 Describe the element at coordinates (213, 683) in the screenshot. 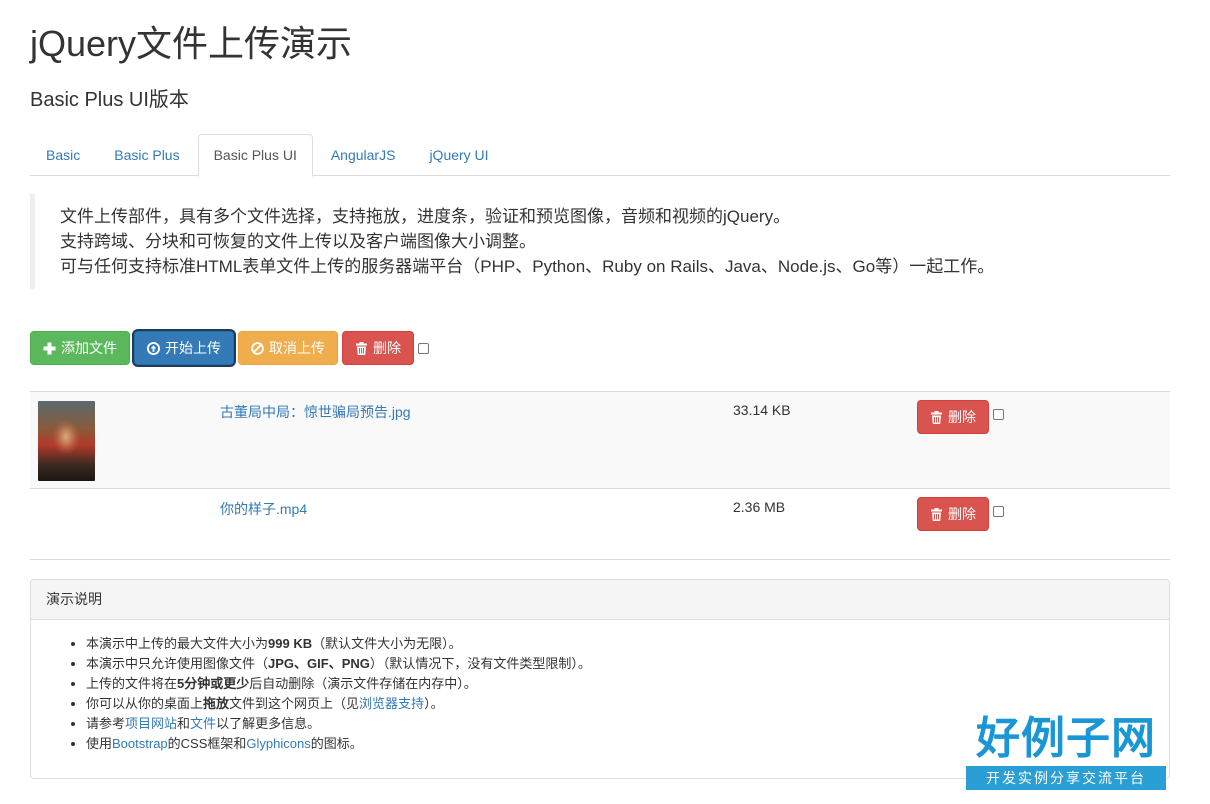

I see `note-bold: 5分钟或更少` at that location.